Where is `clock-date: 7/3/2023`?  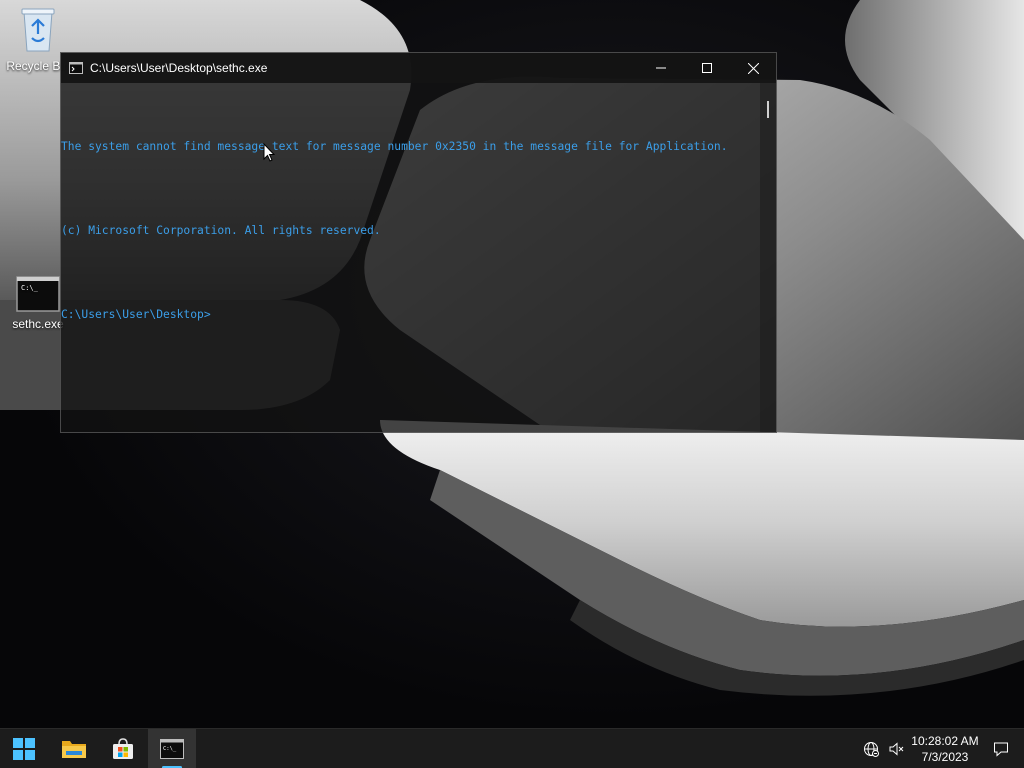 clock-date: 7/3/2023 is located at coordinates (945, 757).